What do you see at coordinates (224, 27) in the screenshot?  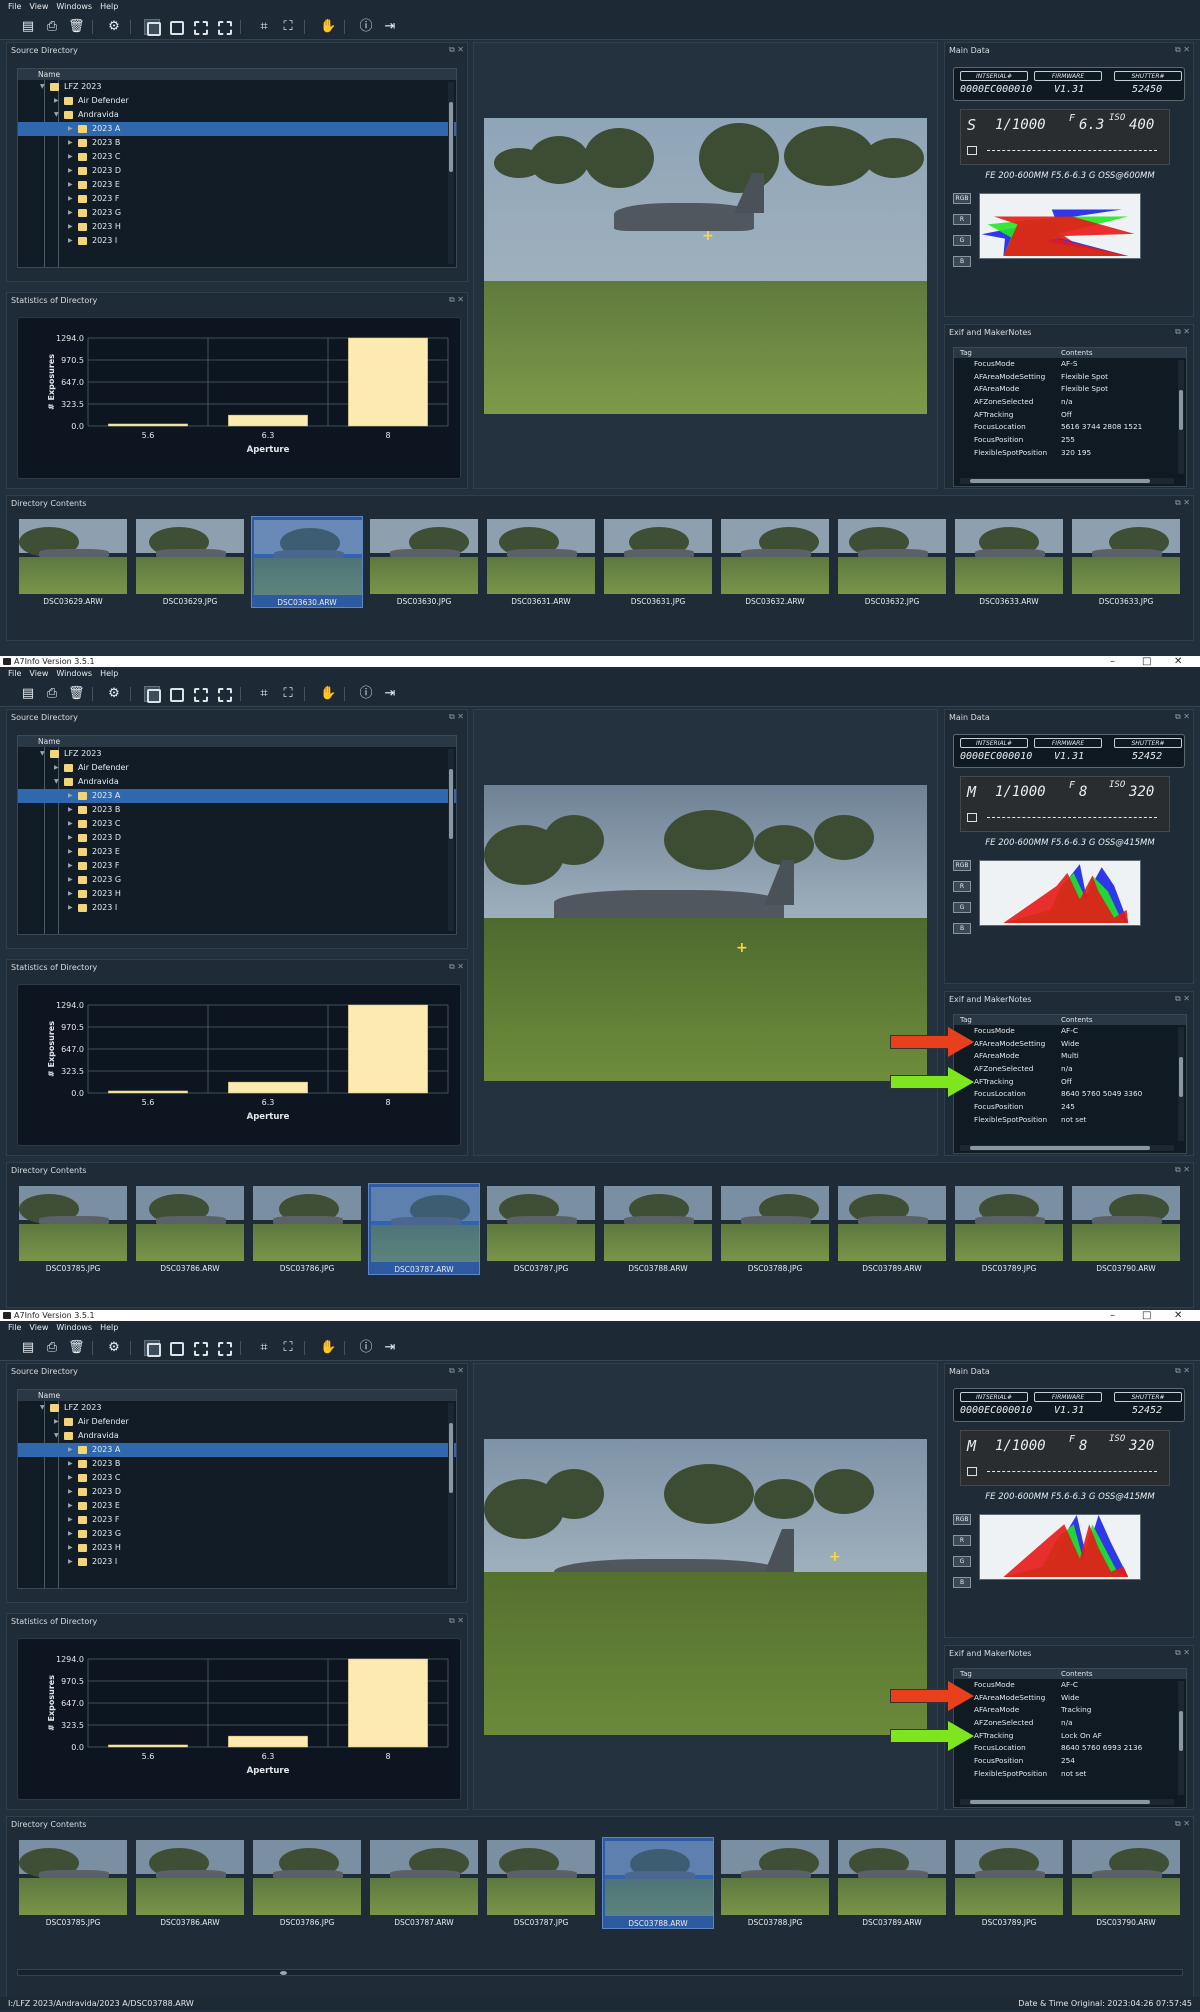 I see `focus-off-icon` at bounding box center [224, 27].